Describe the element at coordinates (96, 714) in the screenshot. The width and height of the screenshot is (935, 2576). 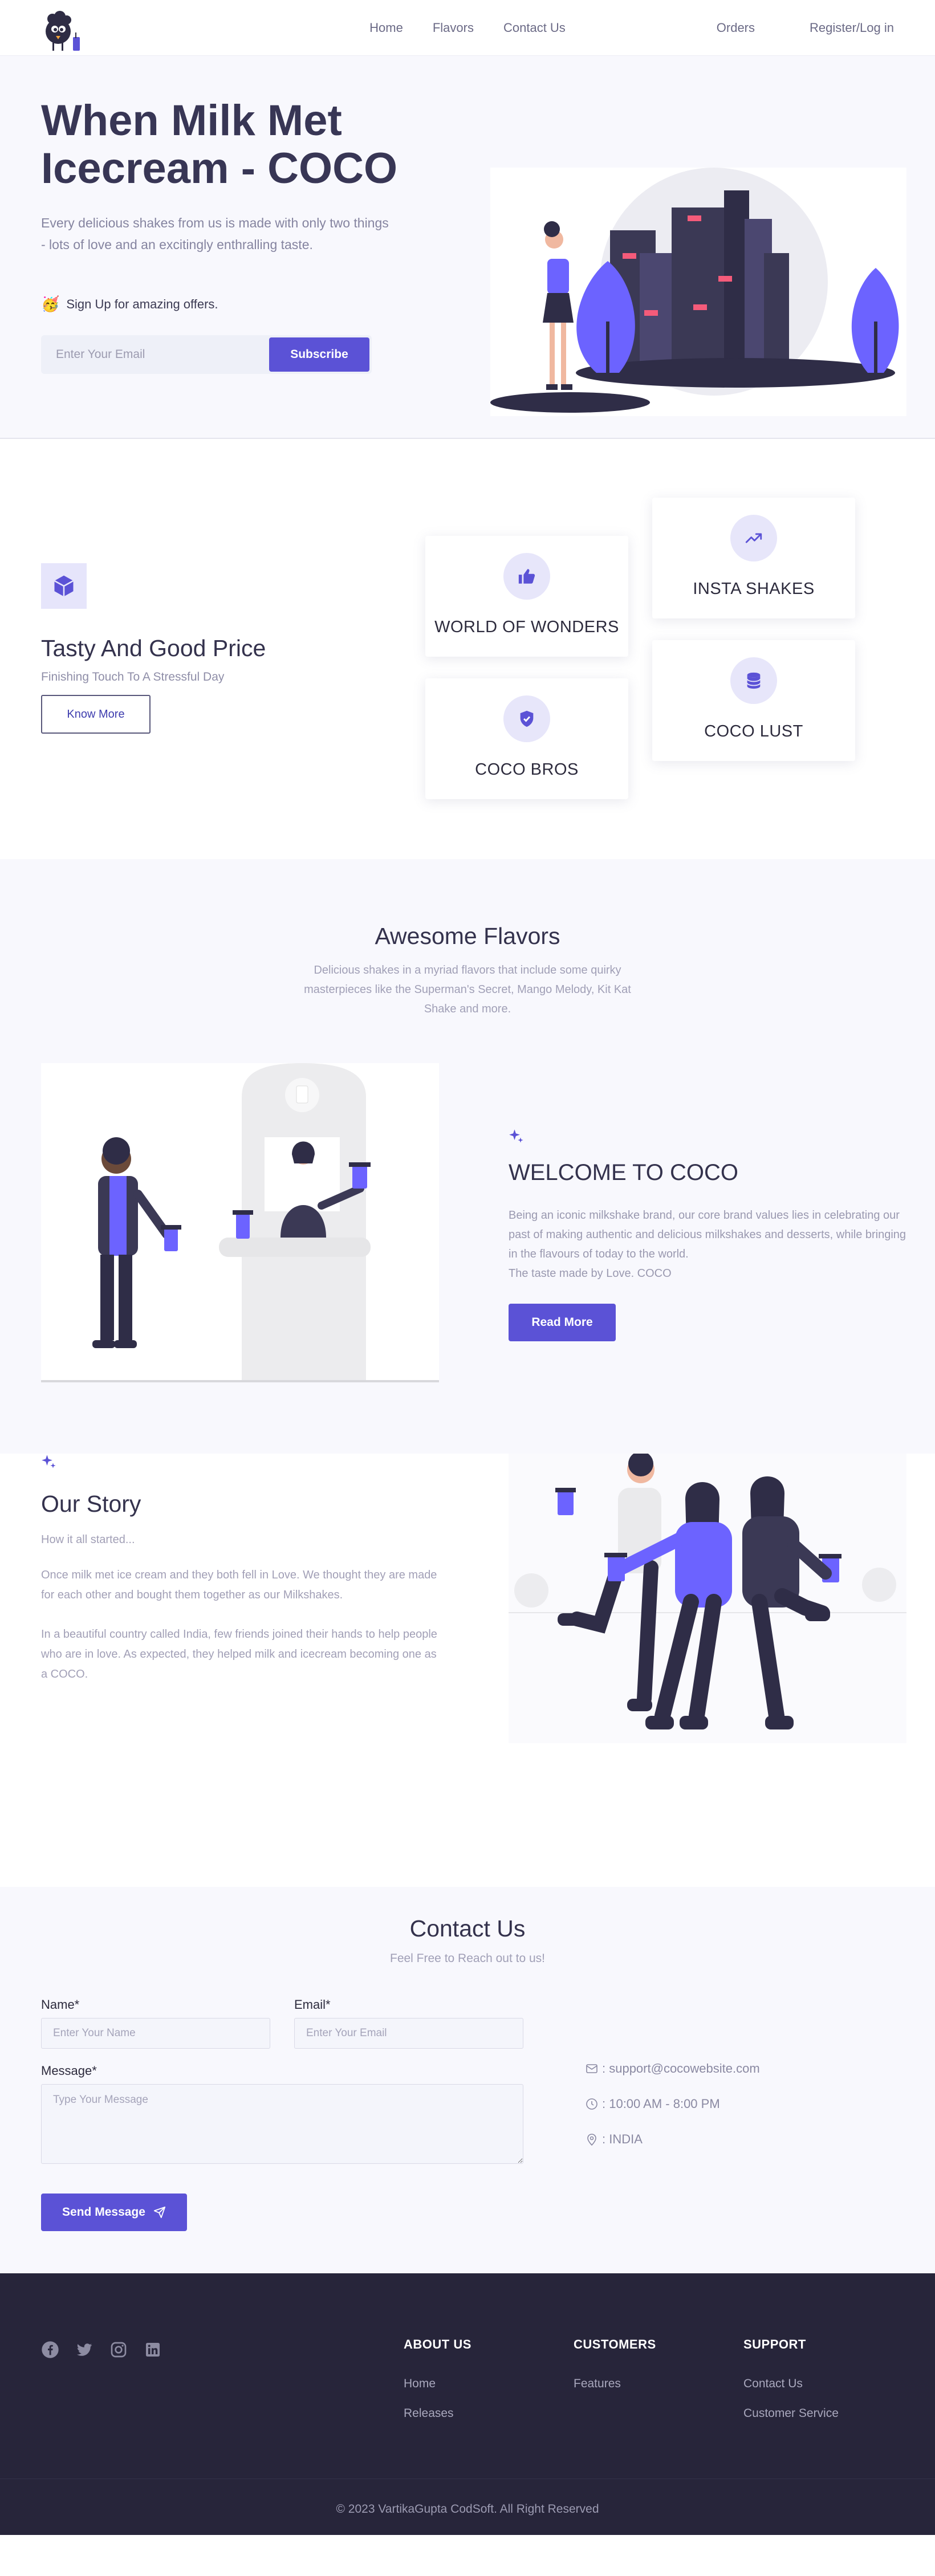
I see `know-more-button: Know More` at that location.